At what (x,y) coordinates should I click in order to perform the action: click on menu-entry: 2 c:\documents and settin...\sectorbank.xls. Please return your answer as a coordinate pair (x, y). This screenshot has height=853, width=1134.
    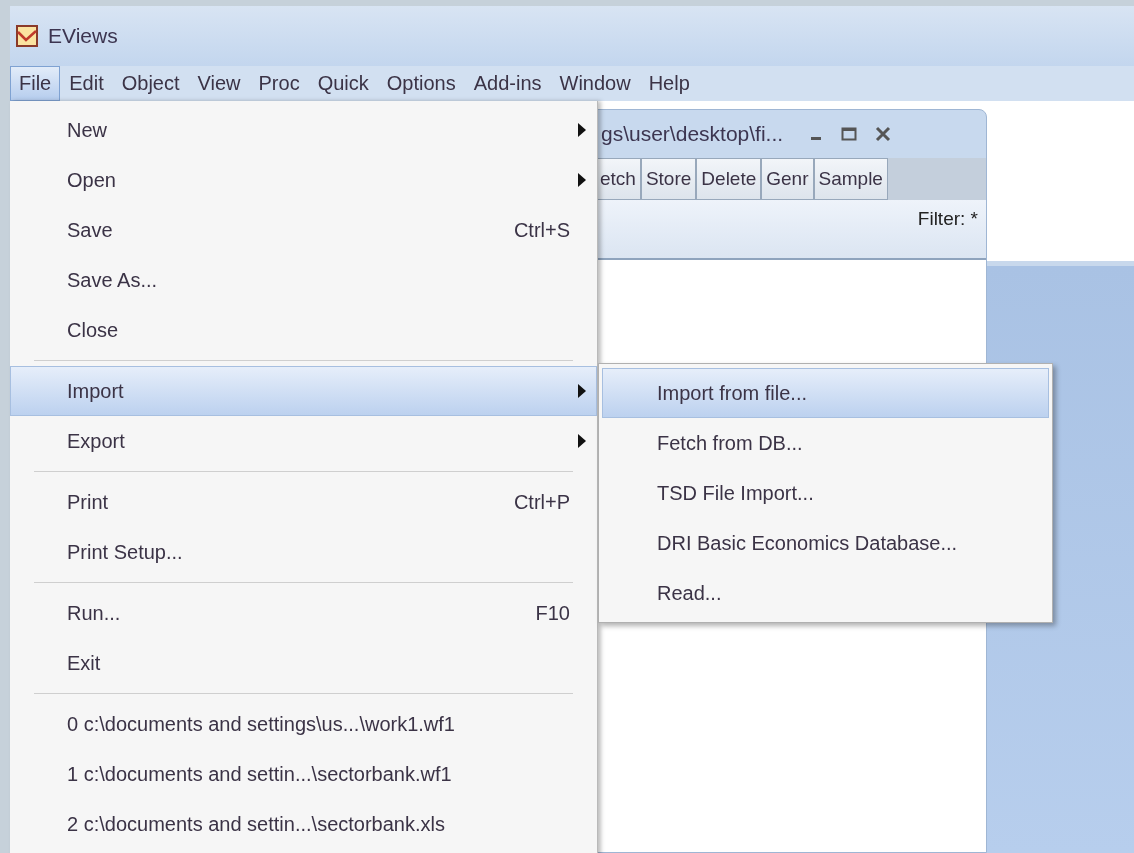
    Looking at the image, I should click on (303, 824).